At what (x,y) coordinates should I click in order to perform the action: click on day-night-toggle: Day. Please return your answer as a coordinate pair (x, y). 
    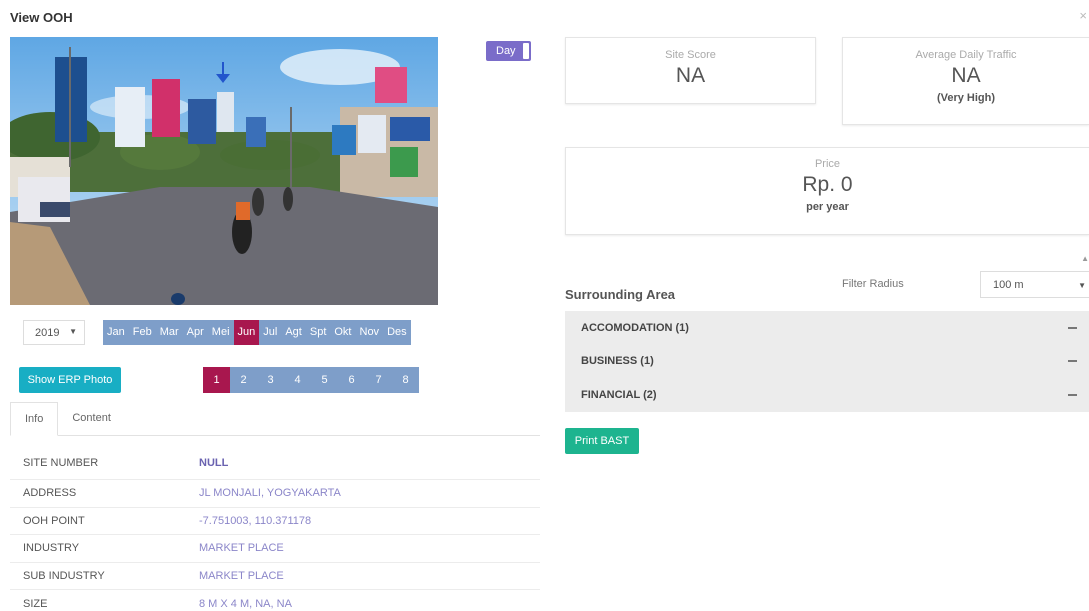
    Looking at the image, I should click on (508, 51).